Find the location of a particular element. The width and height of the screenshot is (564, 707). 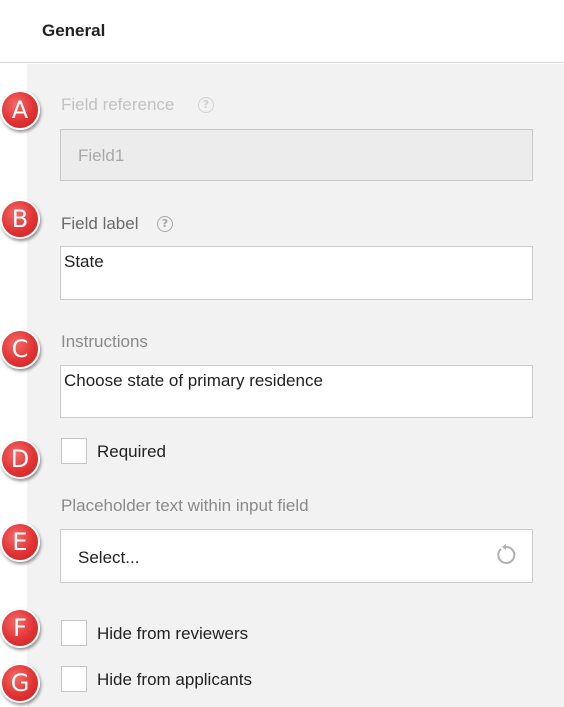

field-label-input: State is located at coordinates (296, 273).